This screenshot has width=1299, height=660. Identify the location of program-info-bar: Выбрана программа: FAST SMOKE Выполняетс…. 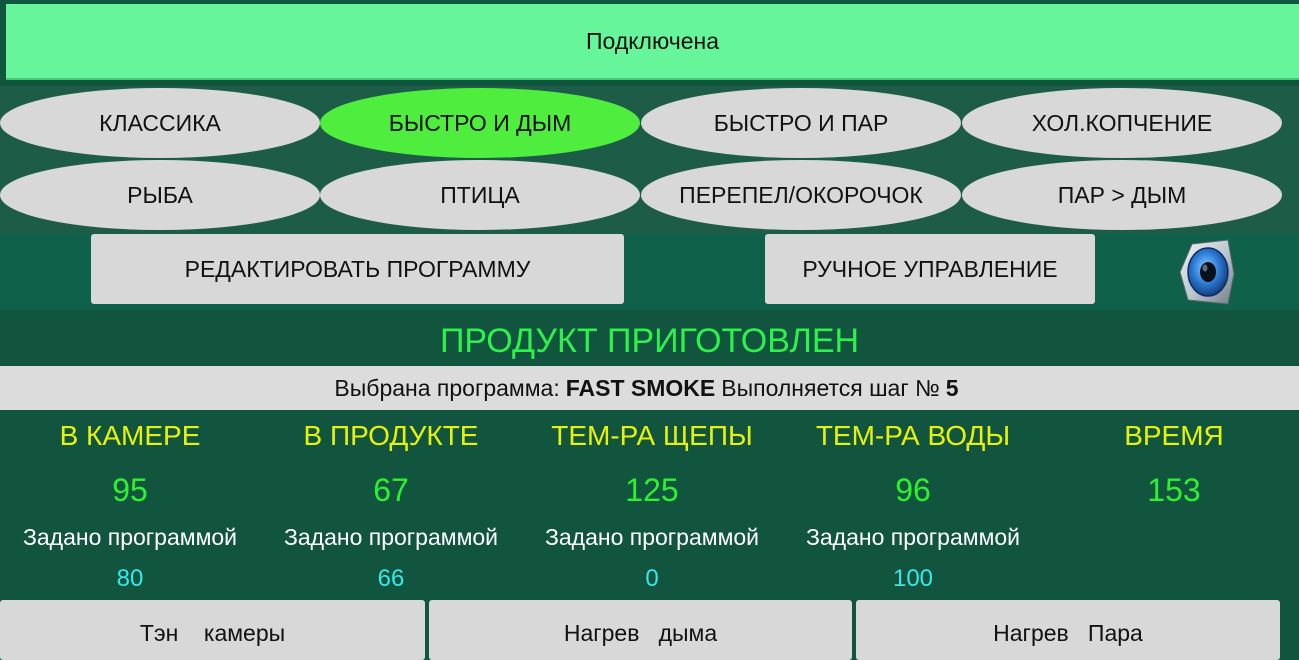
(649, 388).